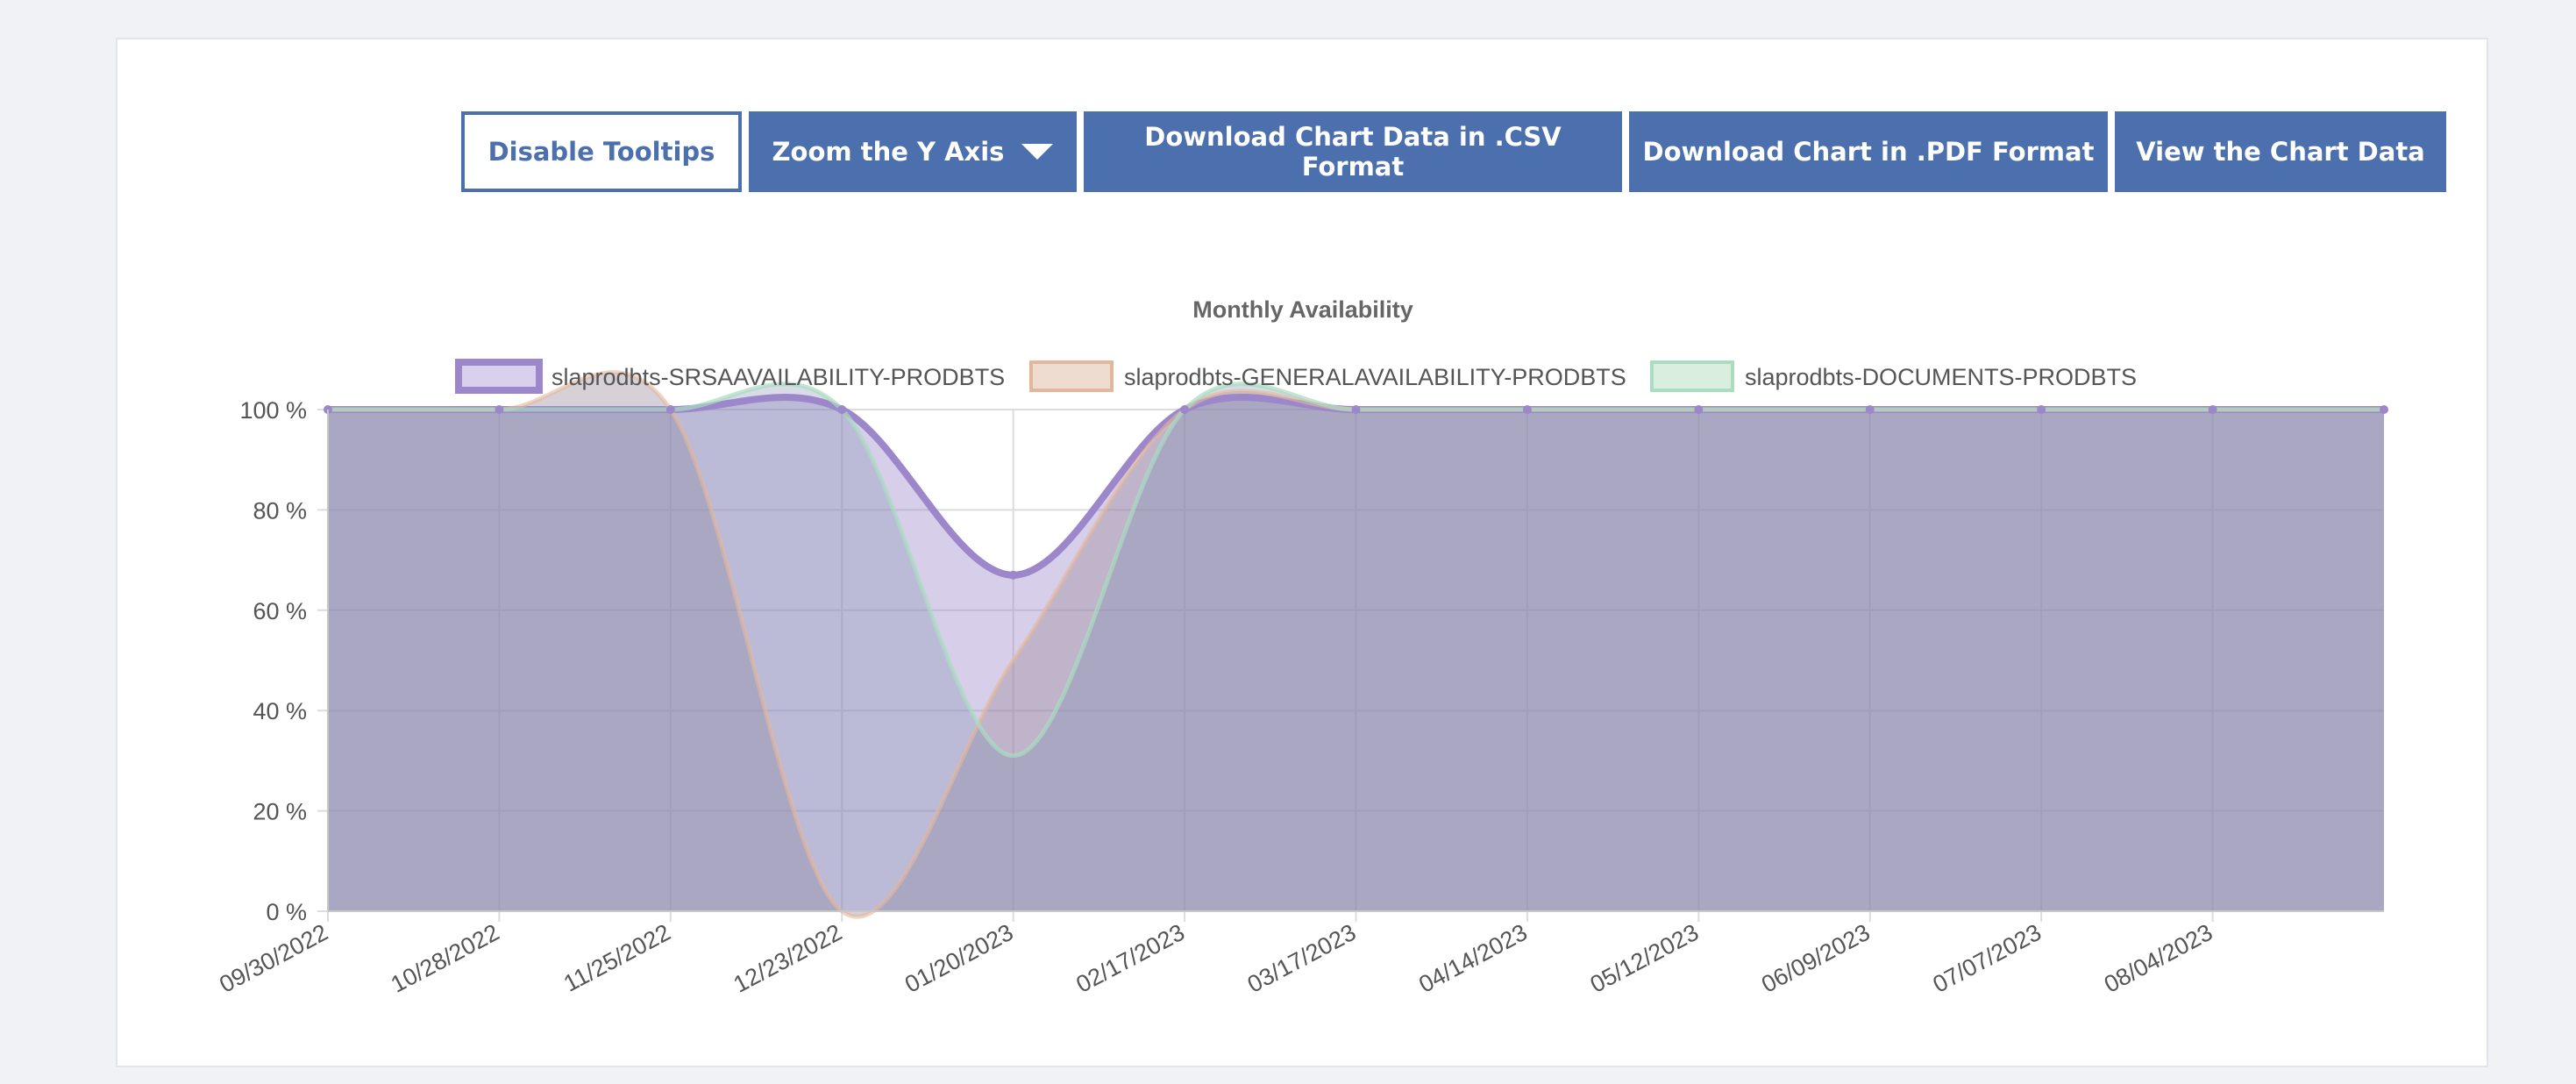  Describe the element at coordinates (280, 611) in the screenshot. I see `y-tick-label: 60 %` at that location.